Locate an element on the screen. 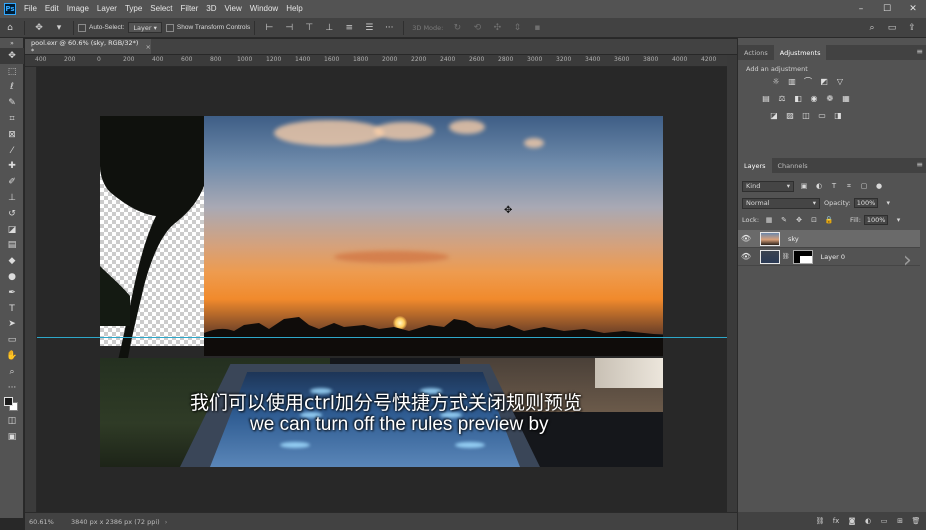 This screenshot has height=530, width=926. marquee-tool-icon: ⬚ is located at coordinates (12, 72).